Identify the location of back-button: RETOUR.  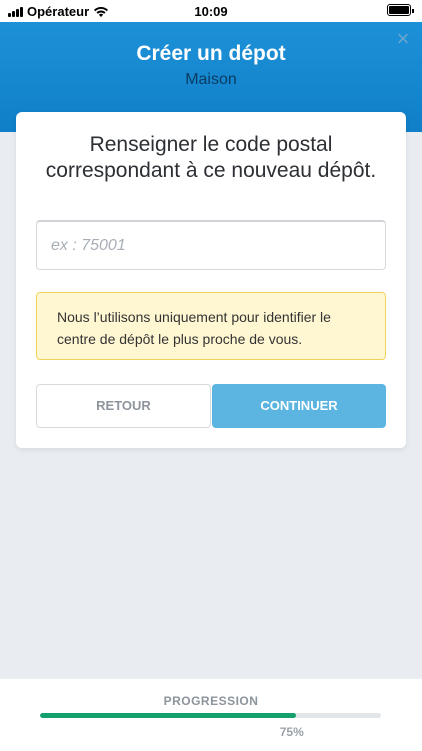
(123, 406).